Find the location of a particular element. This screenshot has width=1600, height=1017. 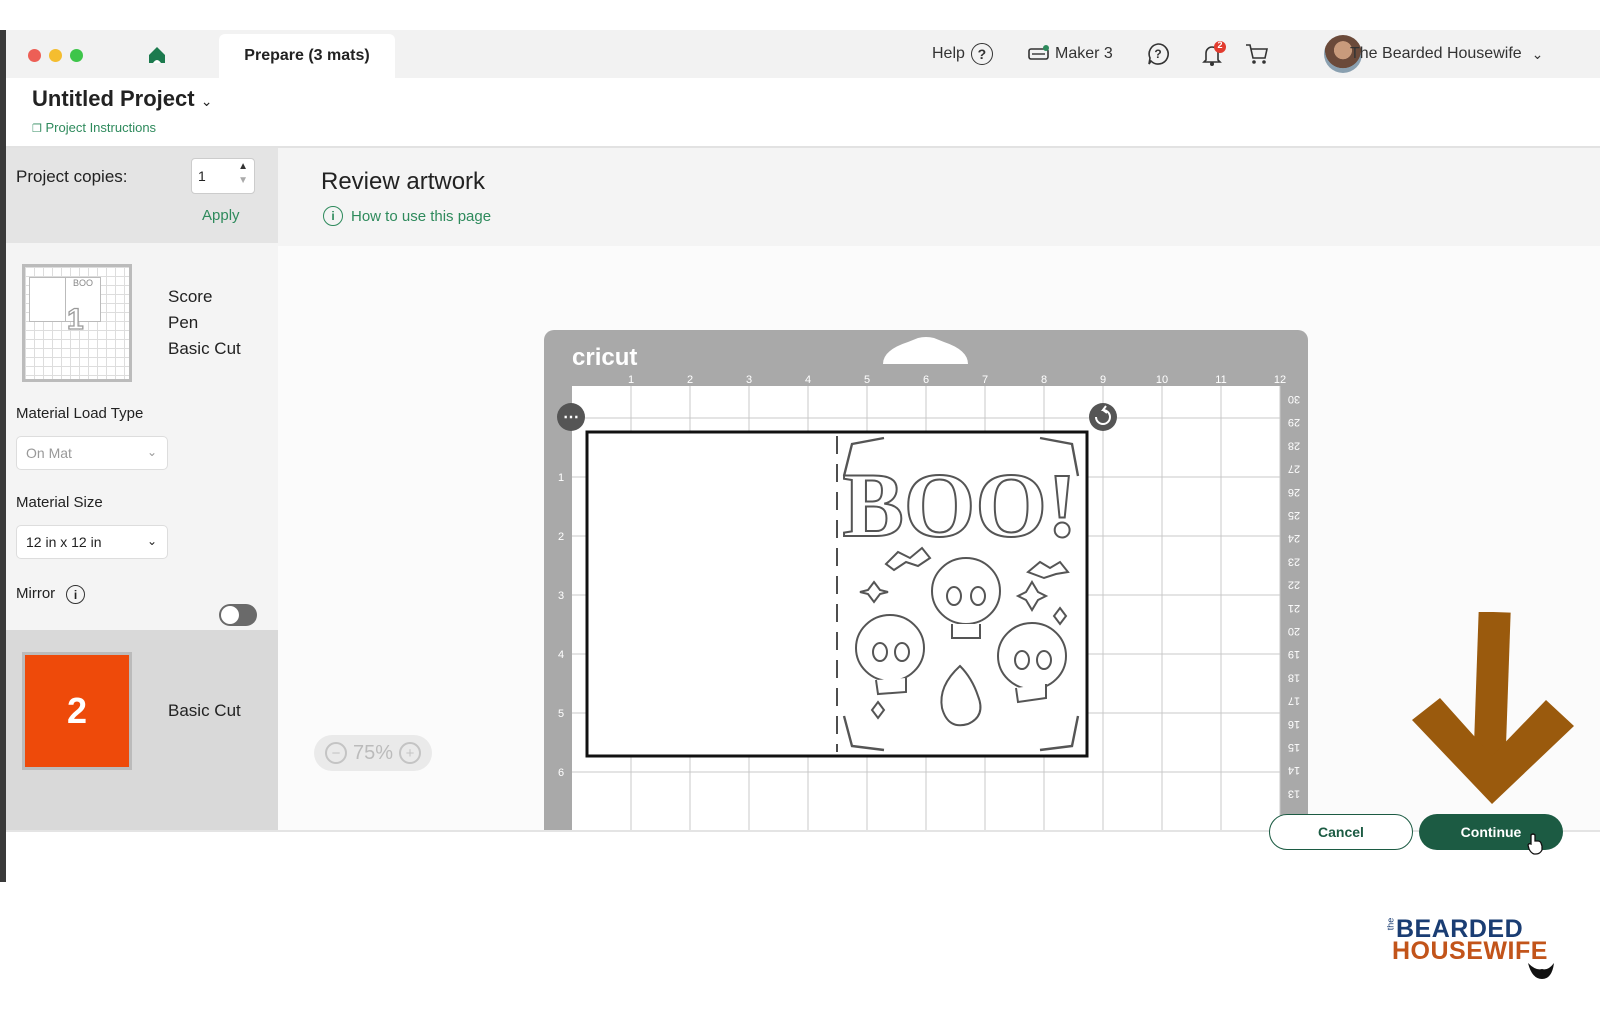

project-copies-value: 1 is located at coordinates (202, 176).